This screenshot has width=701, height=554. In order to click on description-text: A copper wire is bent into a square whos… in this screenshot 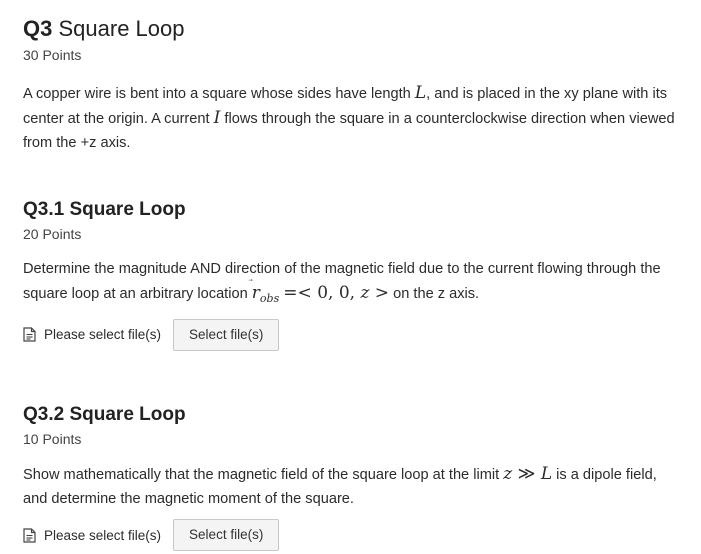, I will do `click(219, 94)`.